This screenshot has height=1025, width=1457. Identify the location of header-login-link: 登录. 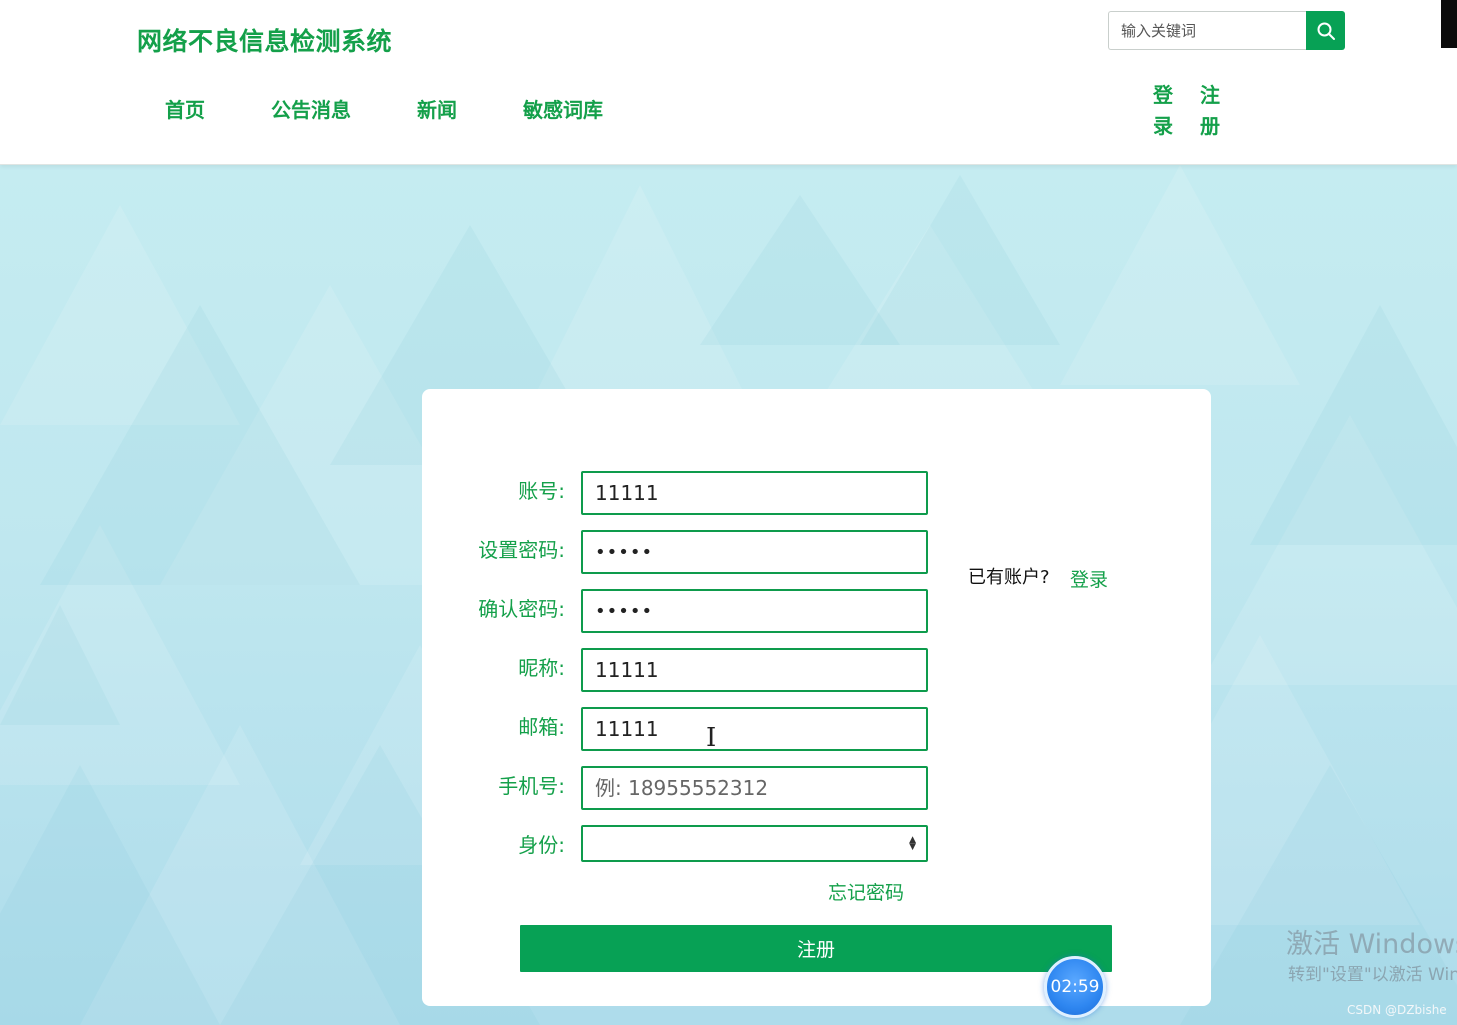
(1163, 111).